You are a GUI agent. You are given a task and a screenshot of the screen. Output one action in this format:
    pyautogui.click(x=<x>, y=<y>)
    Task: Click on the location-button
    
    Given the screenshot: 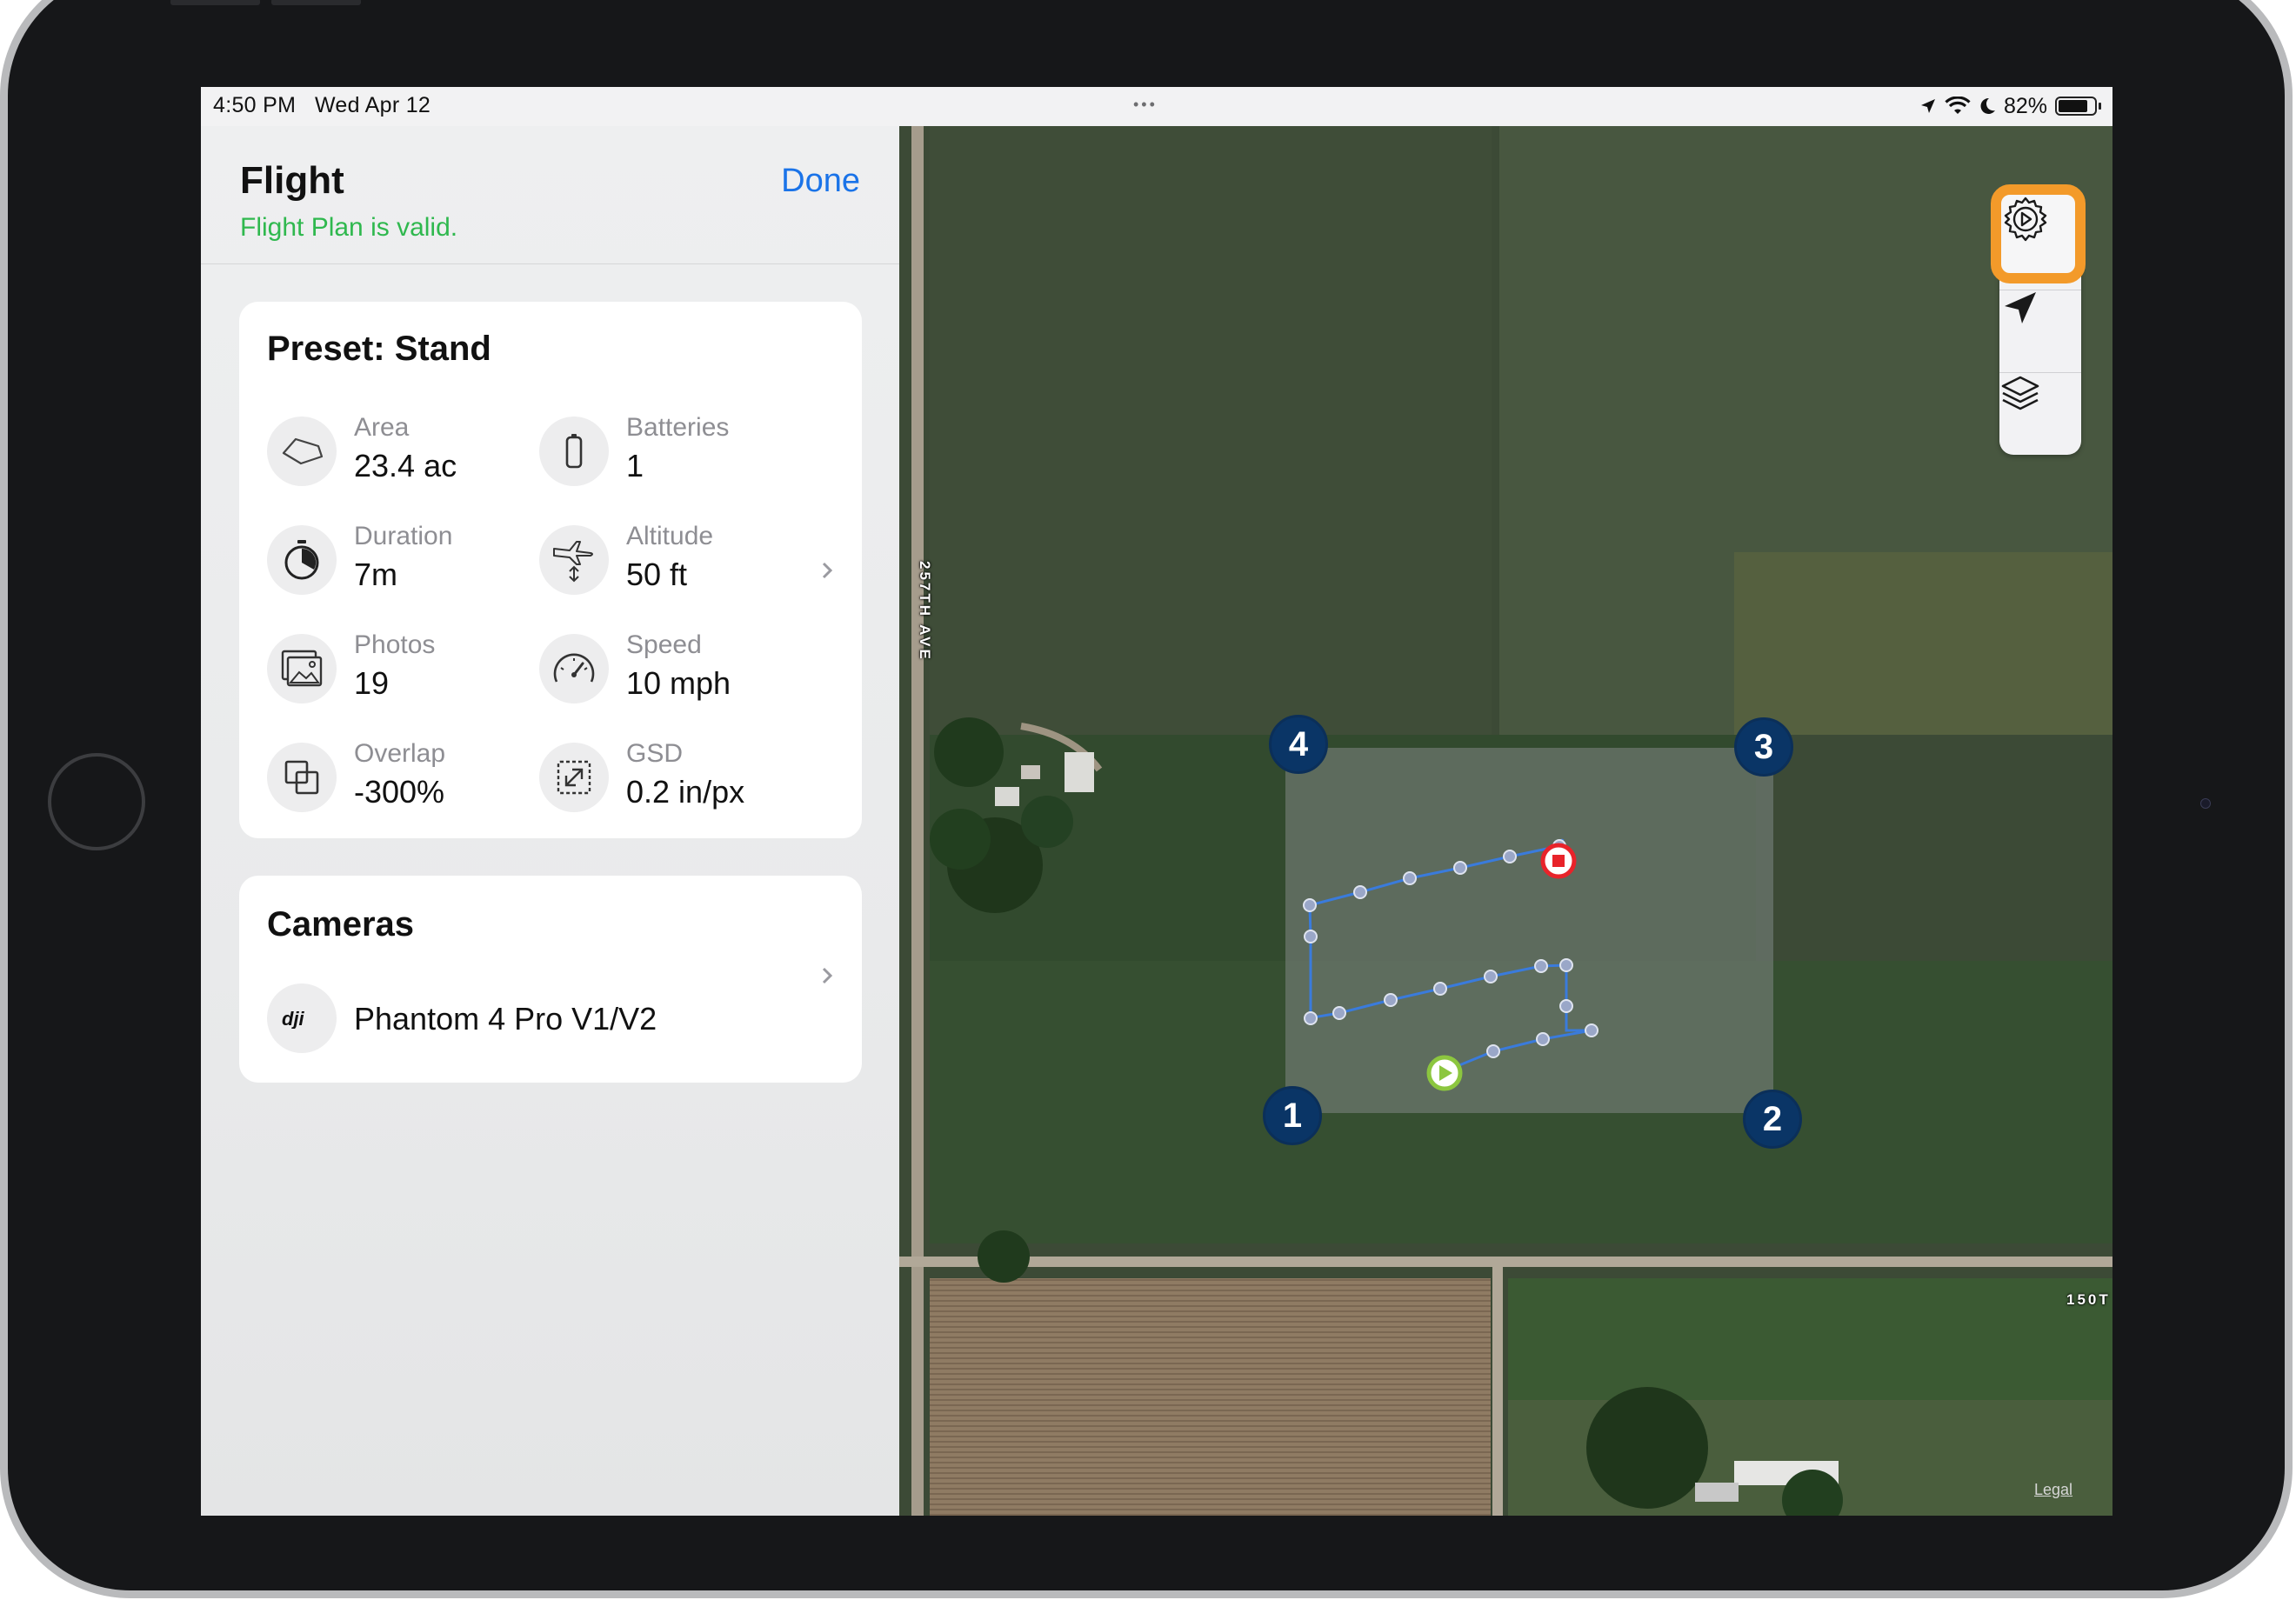 What is the action you would take?
    pyautogui.click(x=2040, y=328)
    